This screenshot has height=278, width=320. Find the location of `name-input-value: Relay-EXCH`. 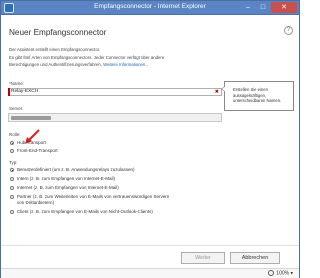

name-input-value: Relay-EXCH is located at coordinates (25, 91).